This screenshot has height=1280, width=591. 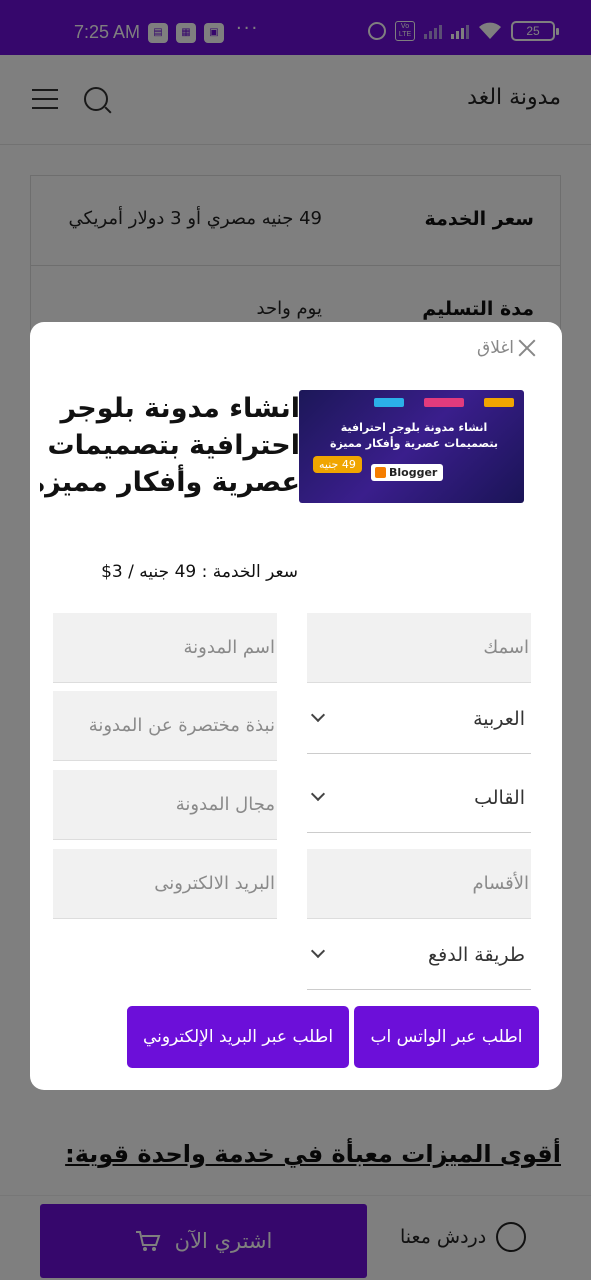 I want to click on name-field: اسمك, so click(x=419, y=648).